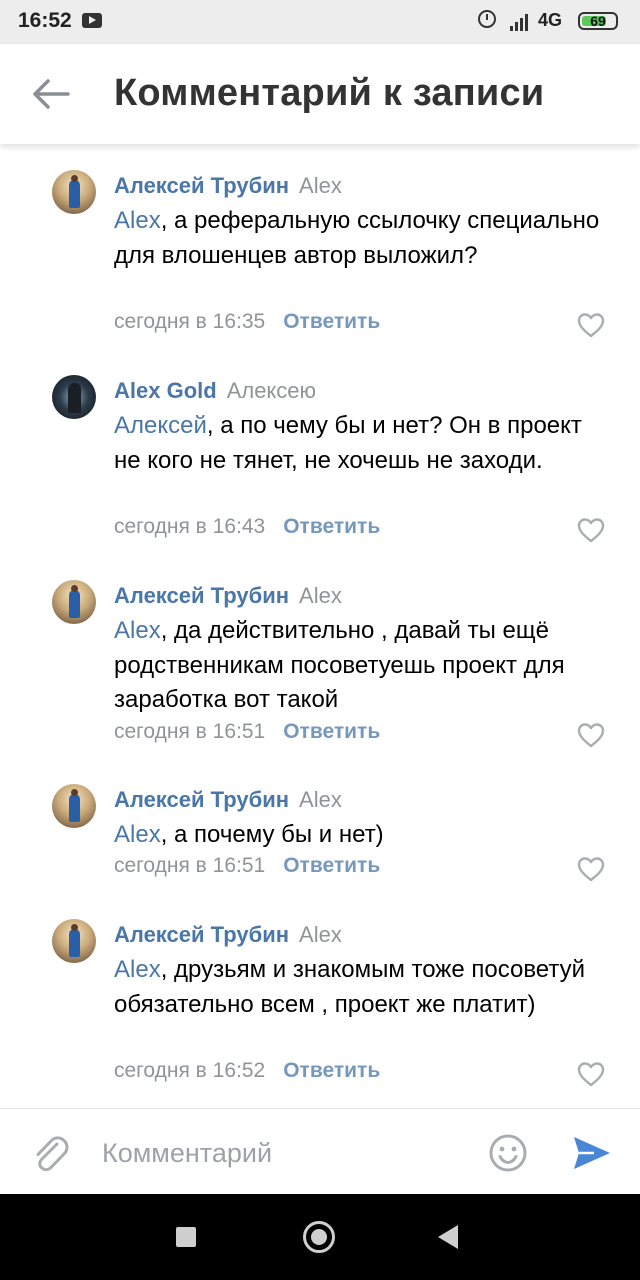 Image resolution: width=640 pixels, height=1280 pixels. I want to click on battery-icon: 69, so click(598, 21).